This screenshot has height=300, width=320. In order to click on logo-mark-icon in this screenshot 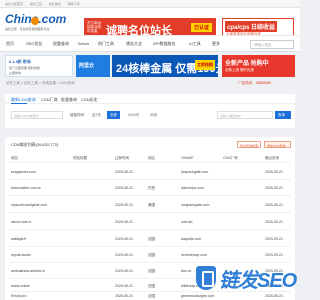, I will do `click(35, 21)`.